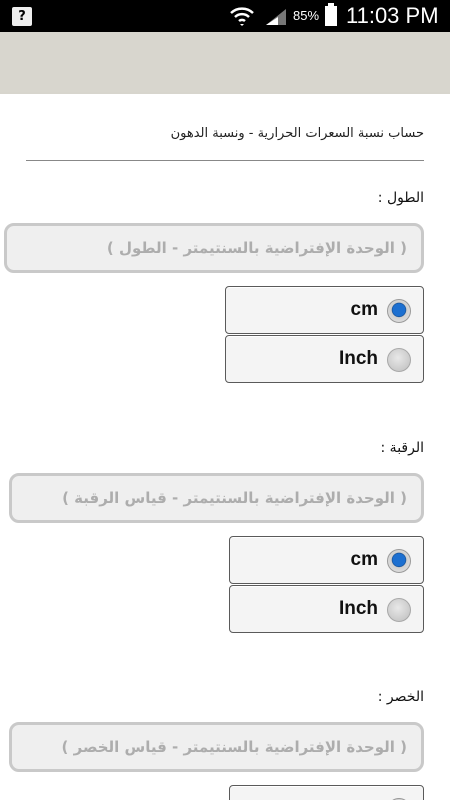  Describe the element at coordinates (331, 14) in the screenshot. I see `battery-icon` at that location.